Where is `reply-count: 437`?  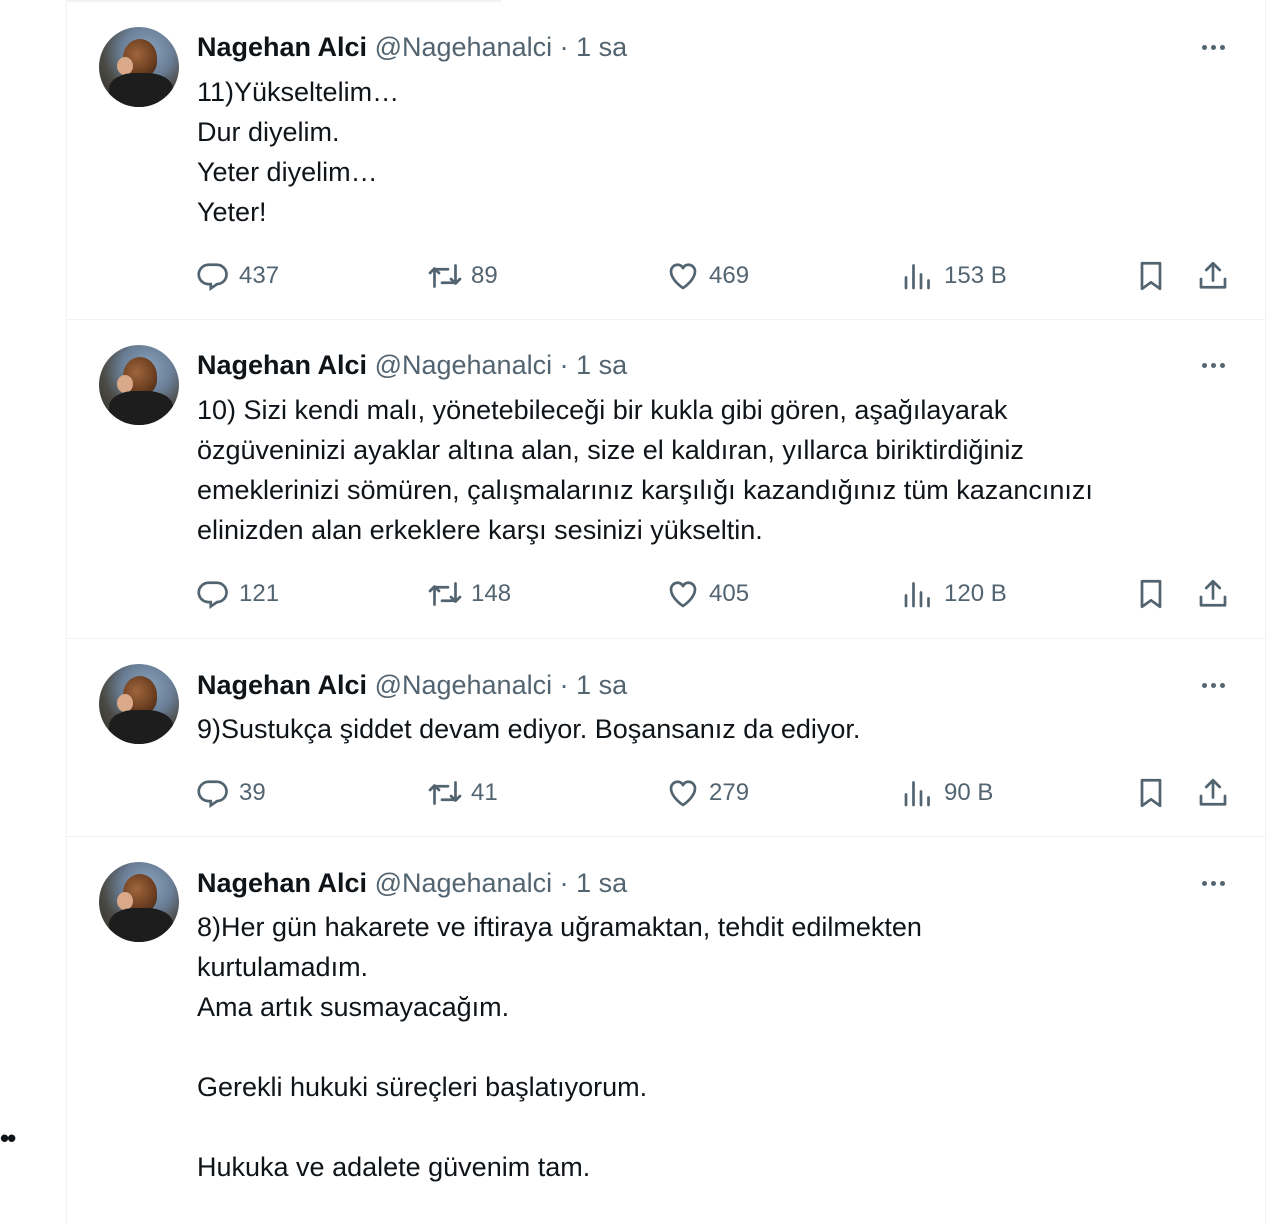
reply-count: 437 is located at coordinates (259, 275).